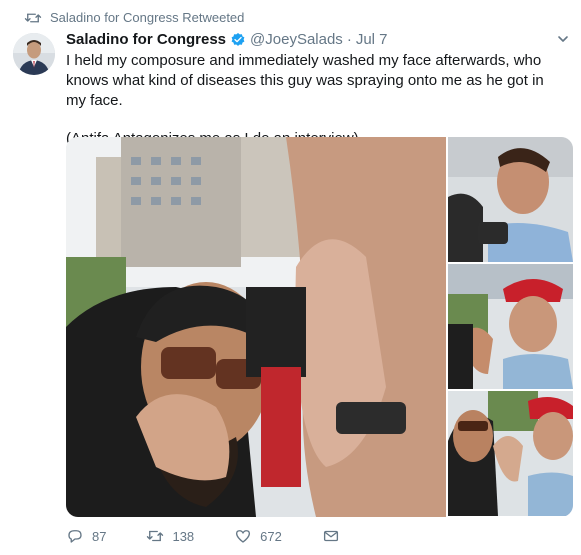 The image size is (581, 555). Describe the element at coordinates (170, 536) in the screenshot. I see `retweet-button: 138` at that location.